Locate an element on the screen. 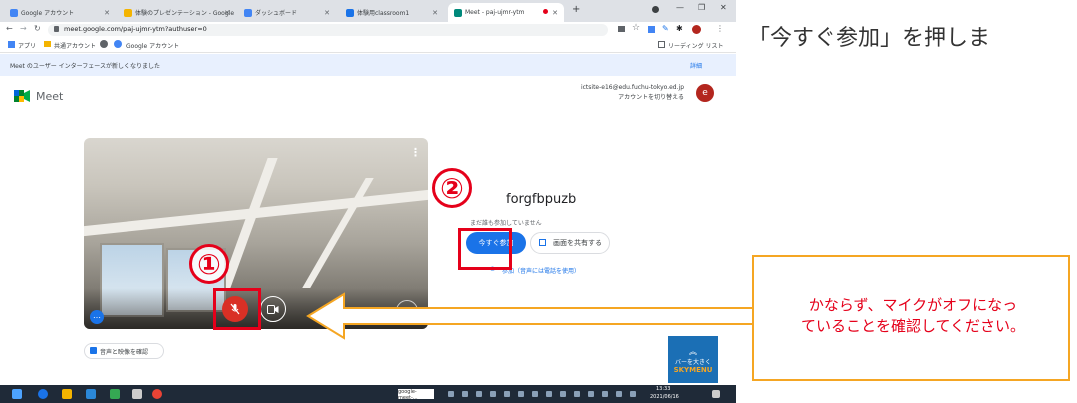 The height and width of the screenshot is (403, 1077). av-check-icon is located at coordinates (93, 350).